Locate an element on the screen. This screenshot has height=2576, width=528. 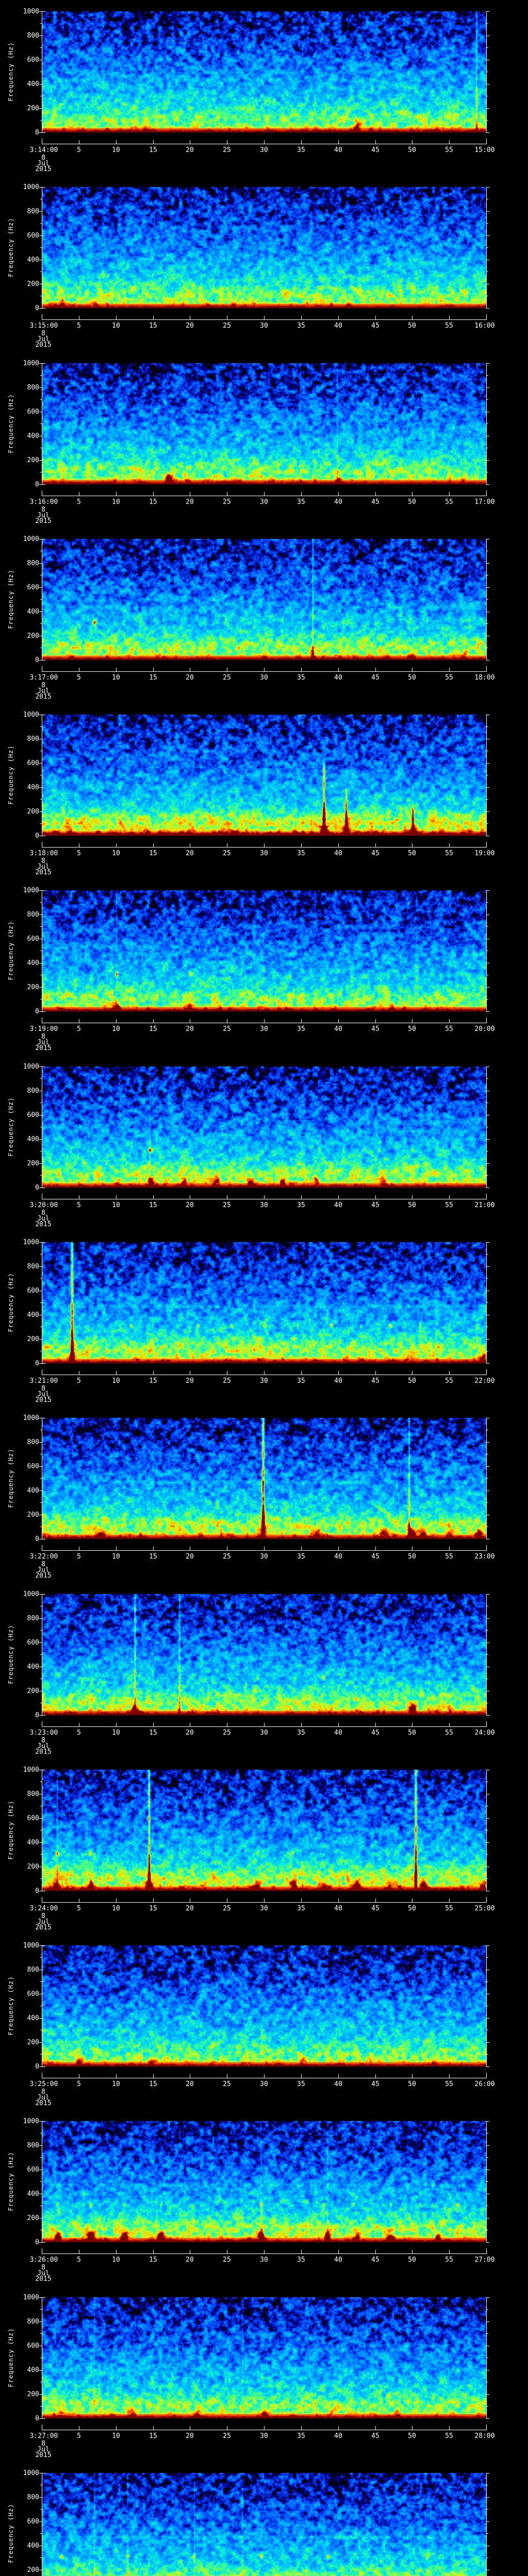
x-tick-label: 15 is located at coordinates (153, 678).